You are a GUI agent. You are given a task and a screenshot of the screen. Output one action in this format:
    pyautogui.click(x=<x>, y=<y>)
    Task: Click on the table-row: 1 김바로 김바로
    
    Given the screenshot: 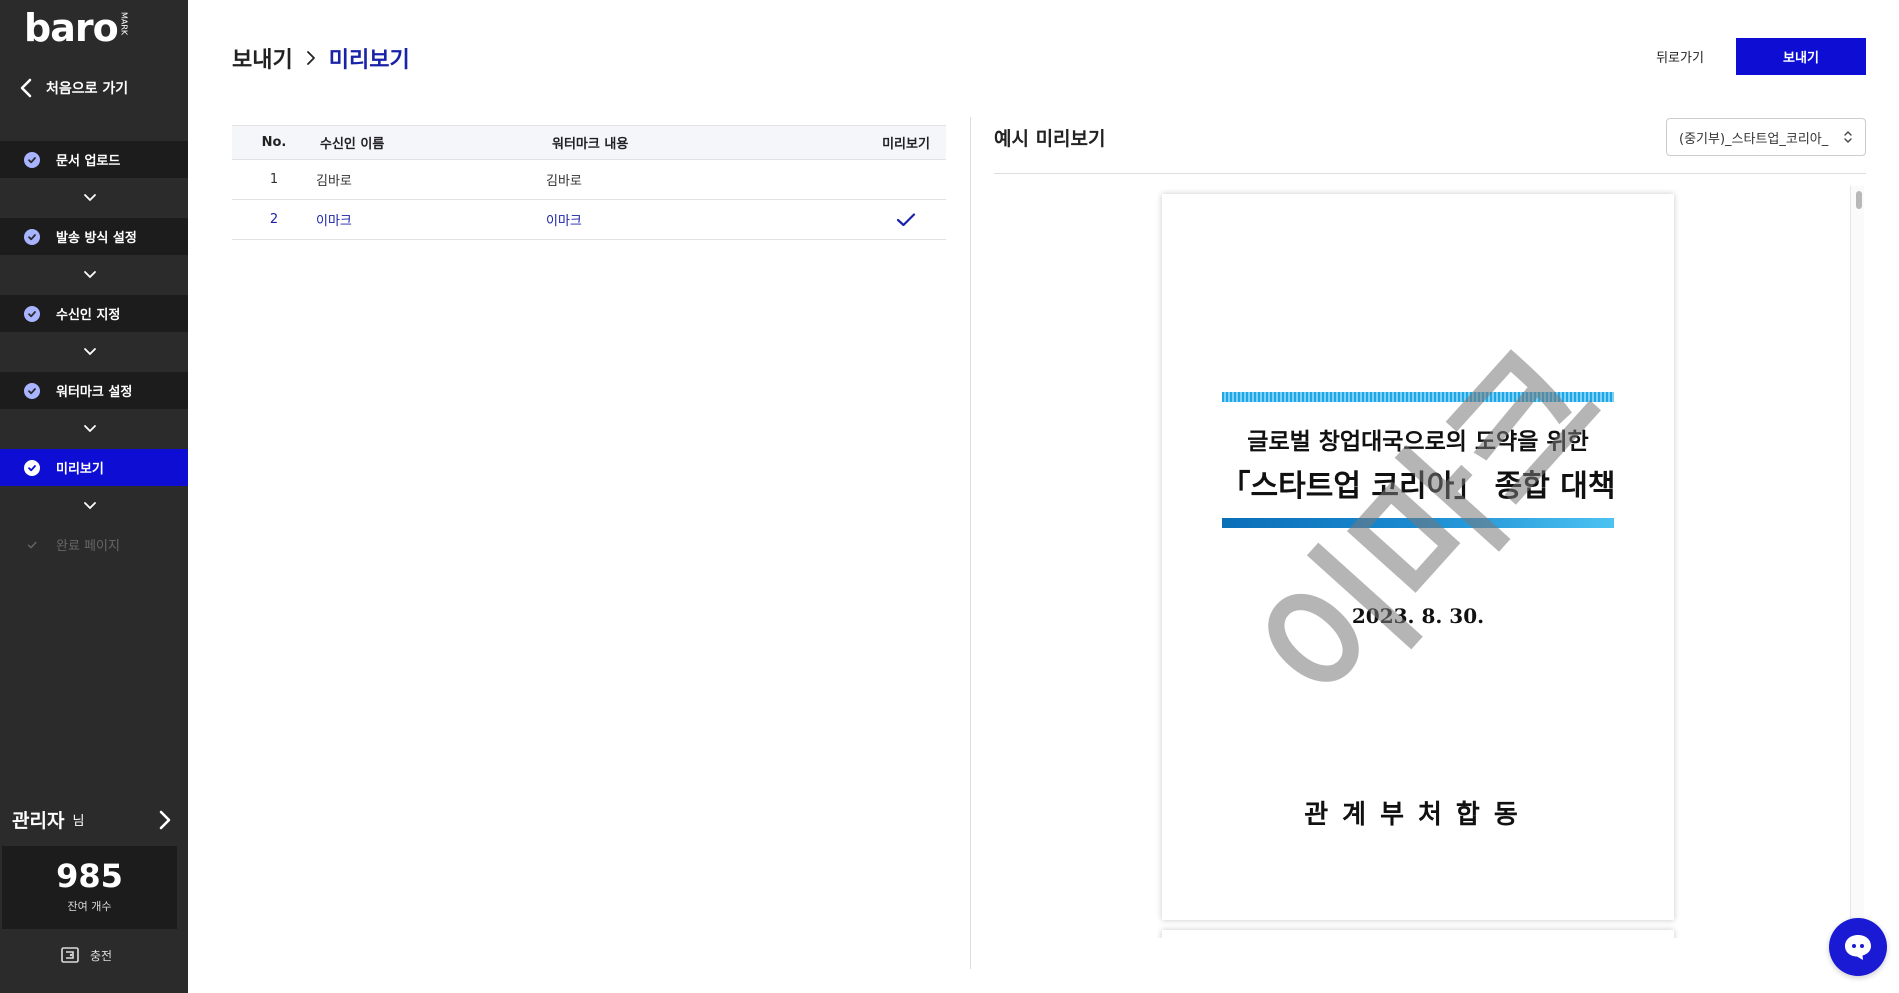 What is the action you would take?
    pyautogui.click(x=589, y=180)
    